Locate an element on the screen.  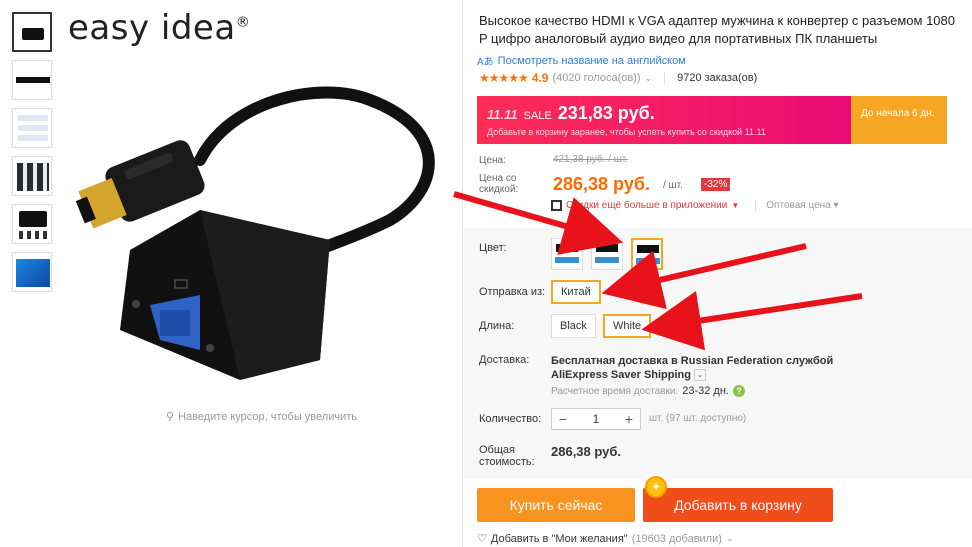
wholesale-price-link: Оптовая цена ▾ is located at coordinates (797, 205).